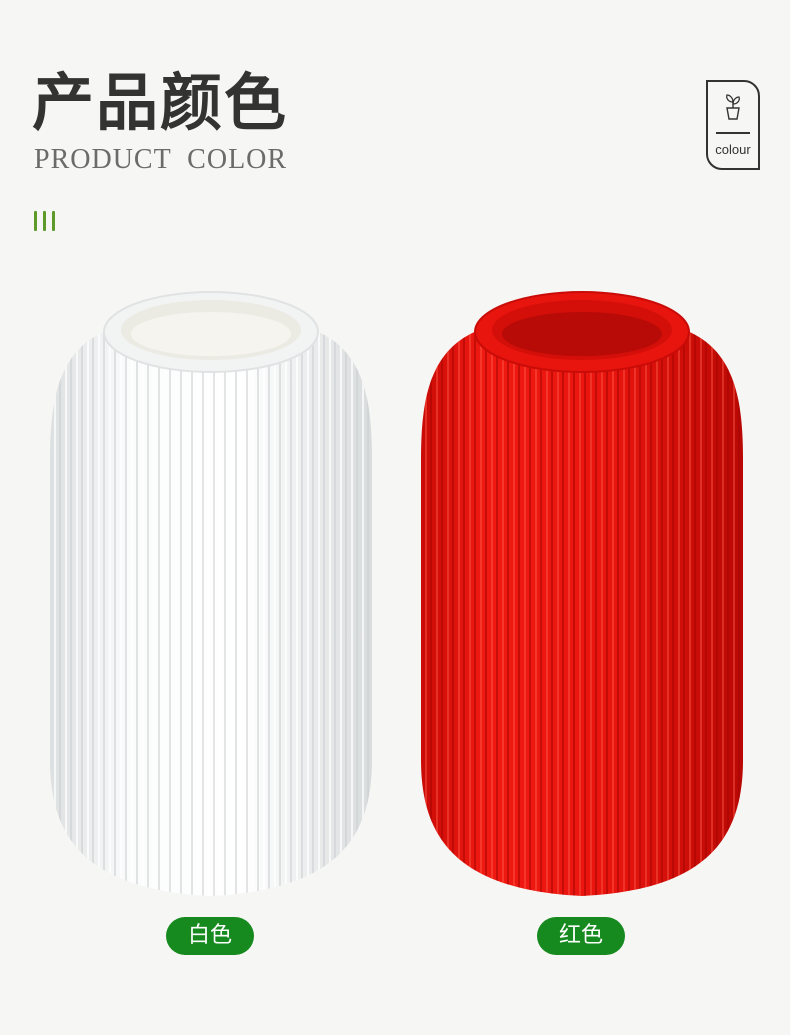  What do you see at coordinates (160, 102) in the screenshot?
I see `page-title-cn: 产品颜色` at bounding box center [160, 102].